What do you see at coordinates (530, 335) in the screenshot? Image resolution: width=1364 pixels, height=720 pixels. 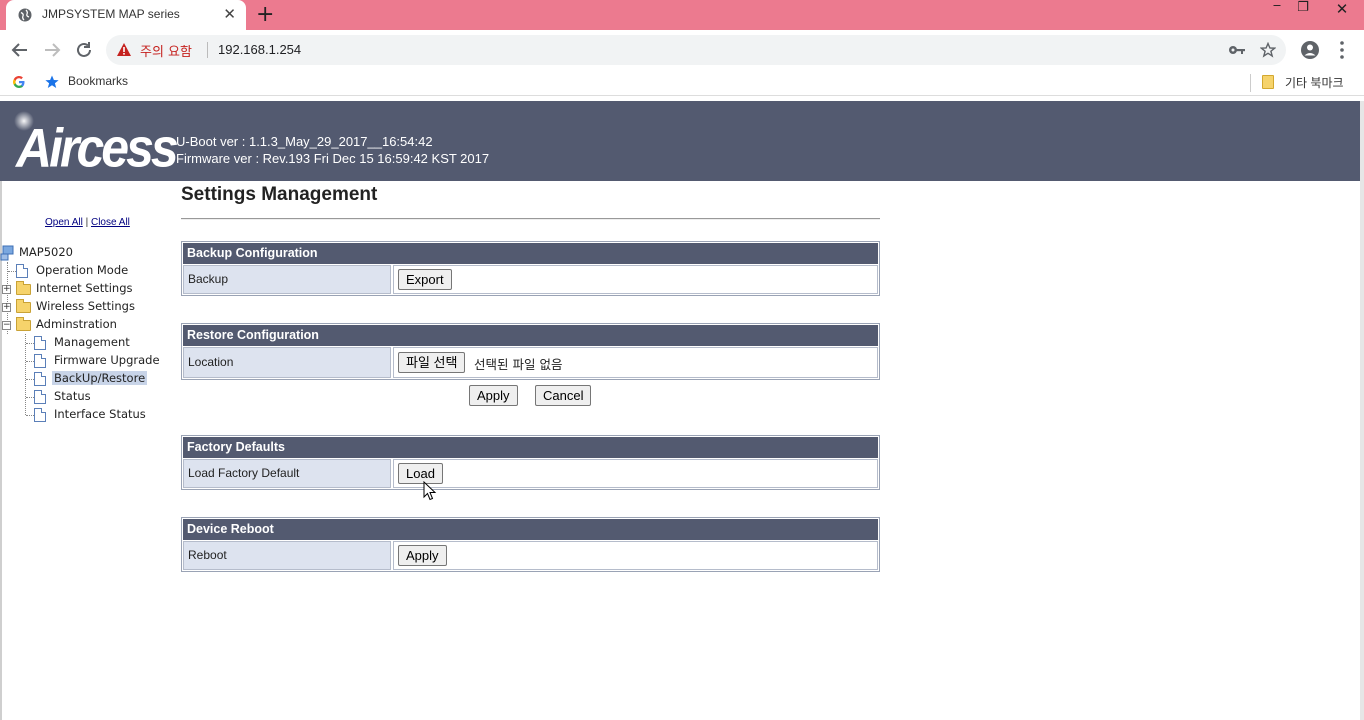 I see `section-heading: Restore Configuration` at bounding box center [530, 335].